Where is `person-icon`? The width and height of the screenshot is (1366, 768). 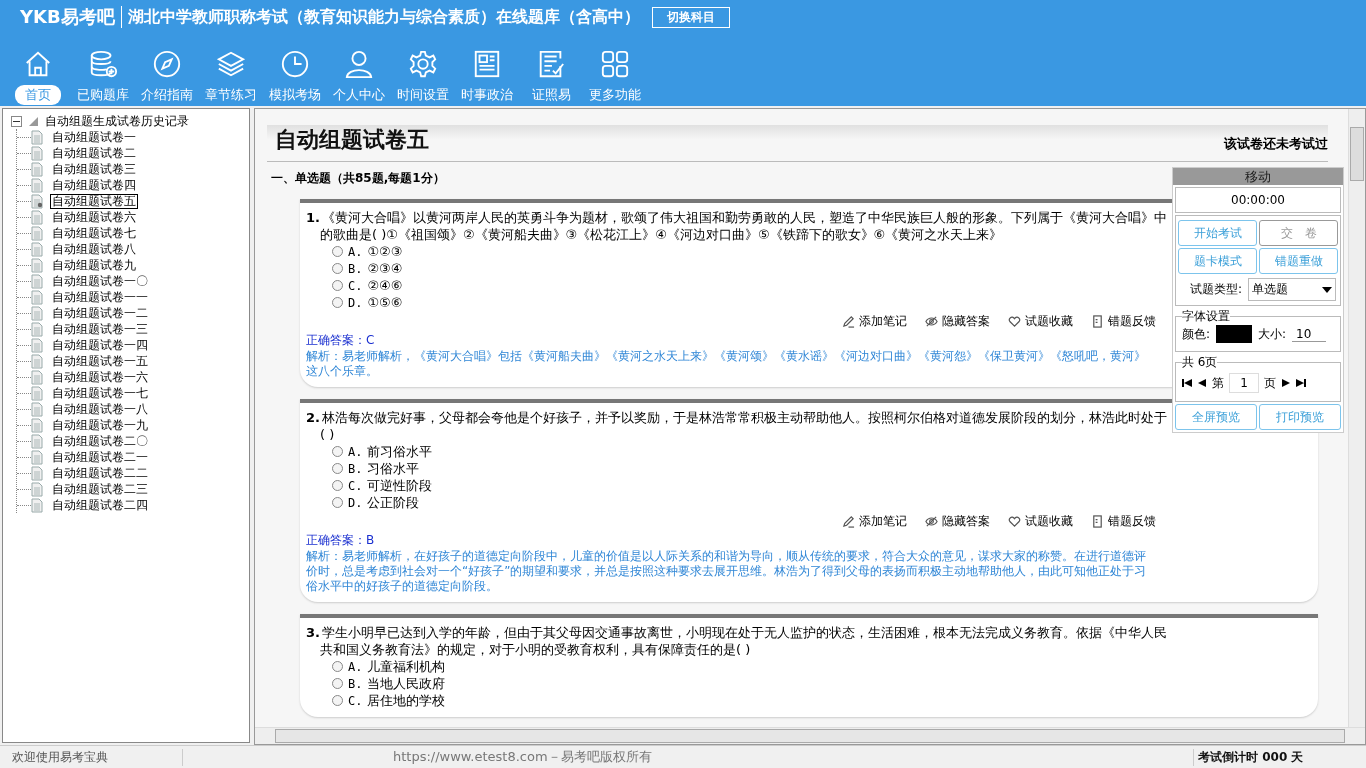 person-icon is located at coordinates (359, 64).